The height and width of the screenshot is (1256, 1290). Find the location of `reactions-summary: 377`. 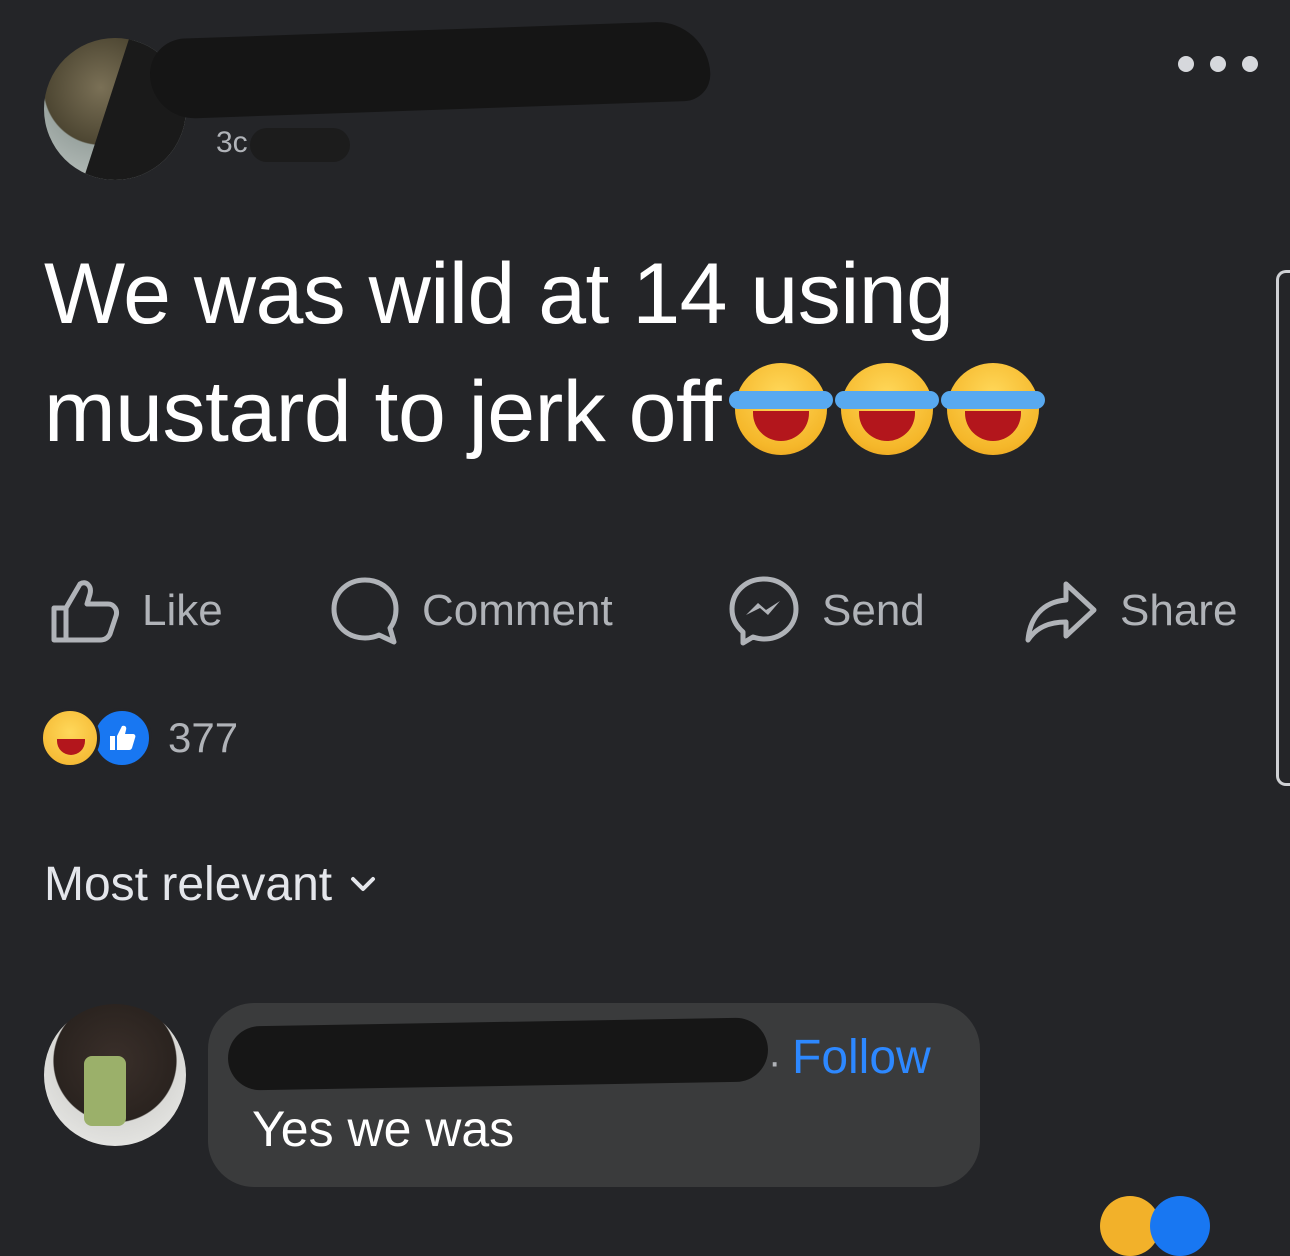

reactions-summary: 377 is located at coordinates (139, 738).